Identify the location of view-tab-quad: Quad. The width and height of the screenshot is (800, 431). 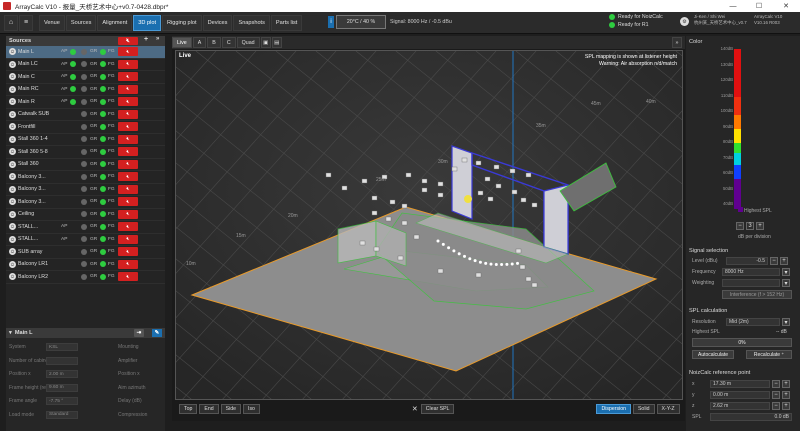
(248, 42).